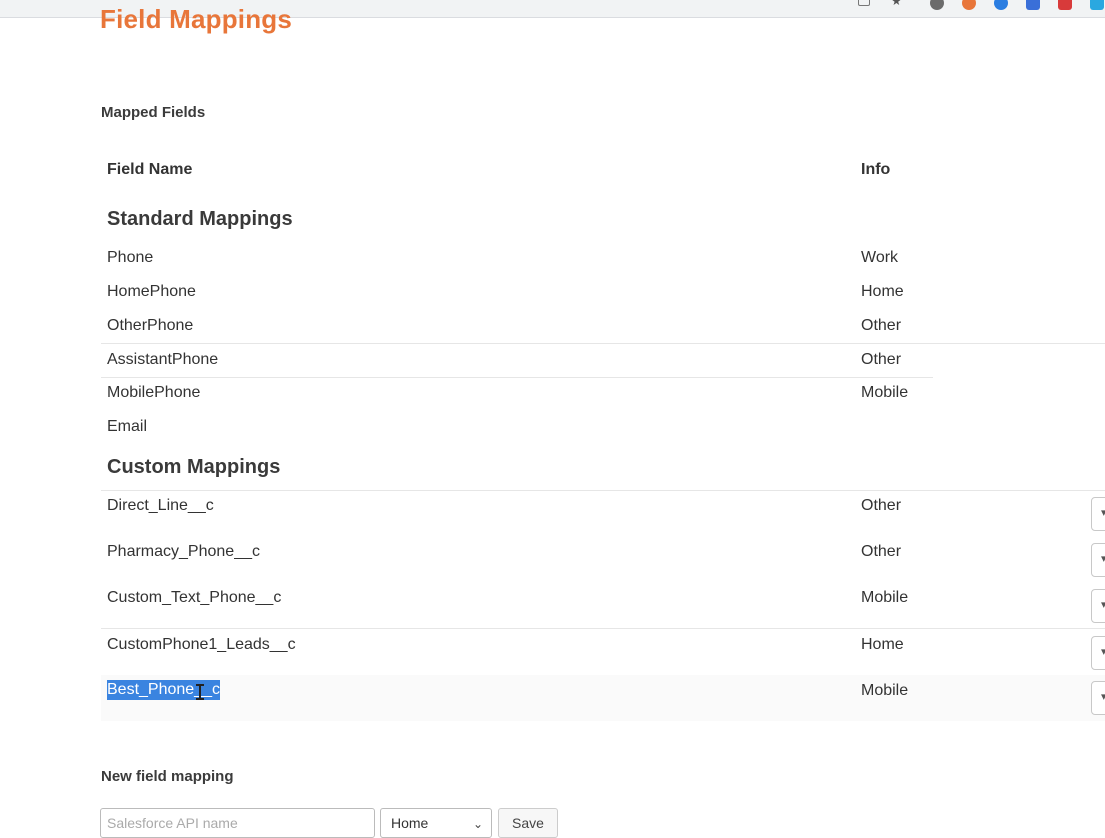 The width and height of the screenshot is (1105, 838). What do you see at coordinates (154, 392) in the screenshot?
I see `field-name-cell: MobilePhone` at bounding box center [154, 392].